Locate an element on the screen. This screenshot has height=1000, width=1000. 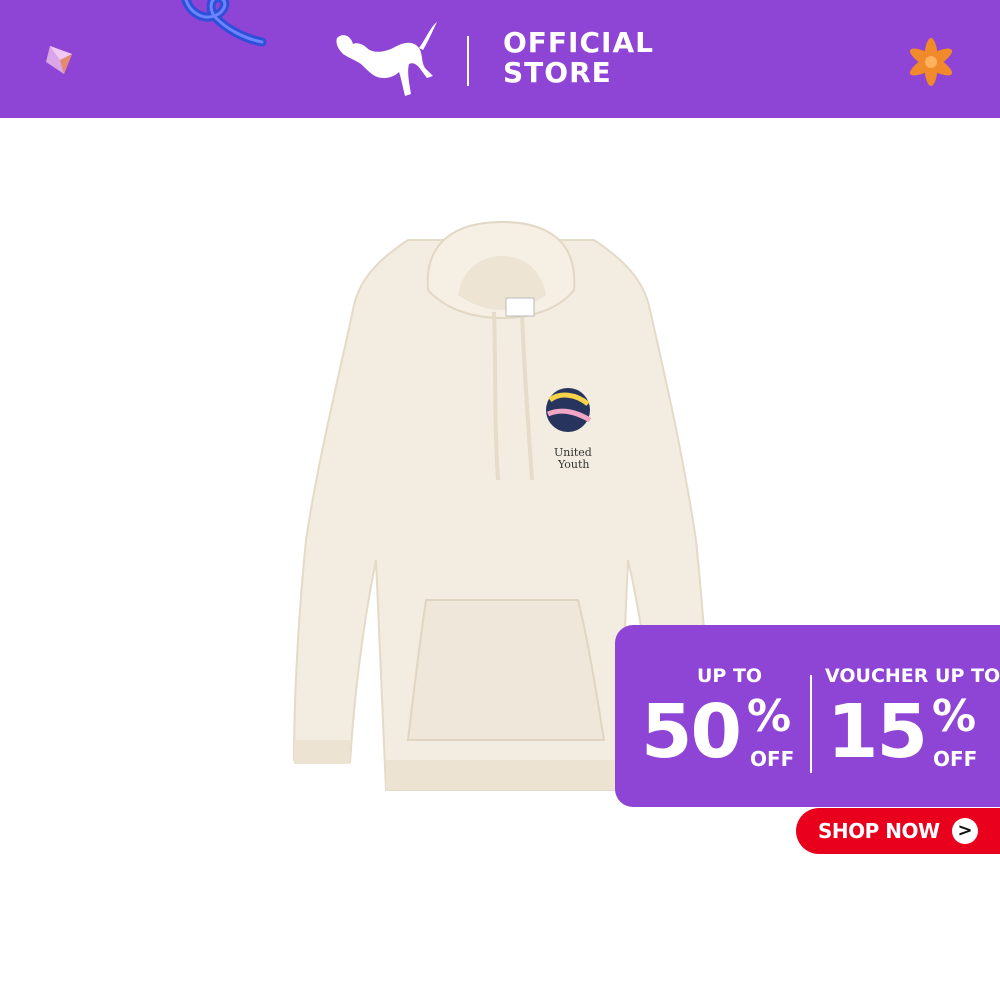
promo-right-percent: % is located at coordinates (954, 716).